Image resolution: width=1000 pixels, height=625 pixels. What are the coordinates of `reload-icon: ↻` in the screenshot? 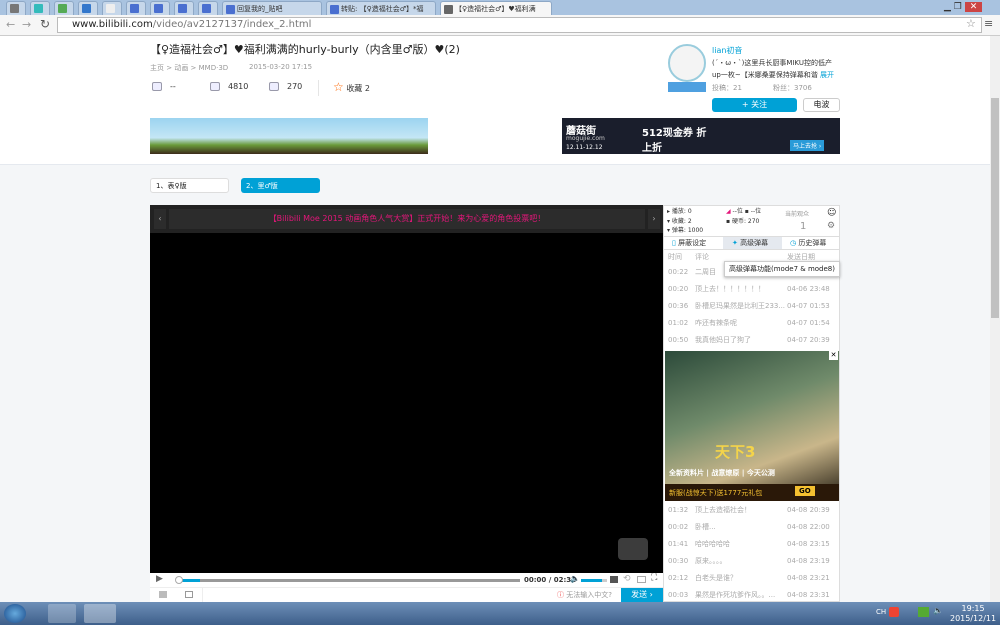 It's located at (45, 24).